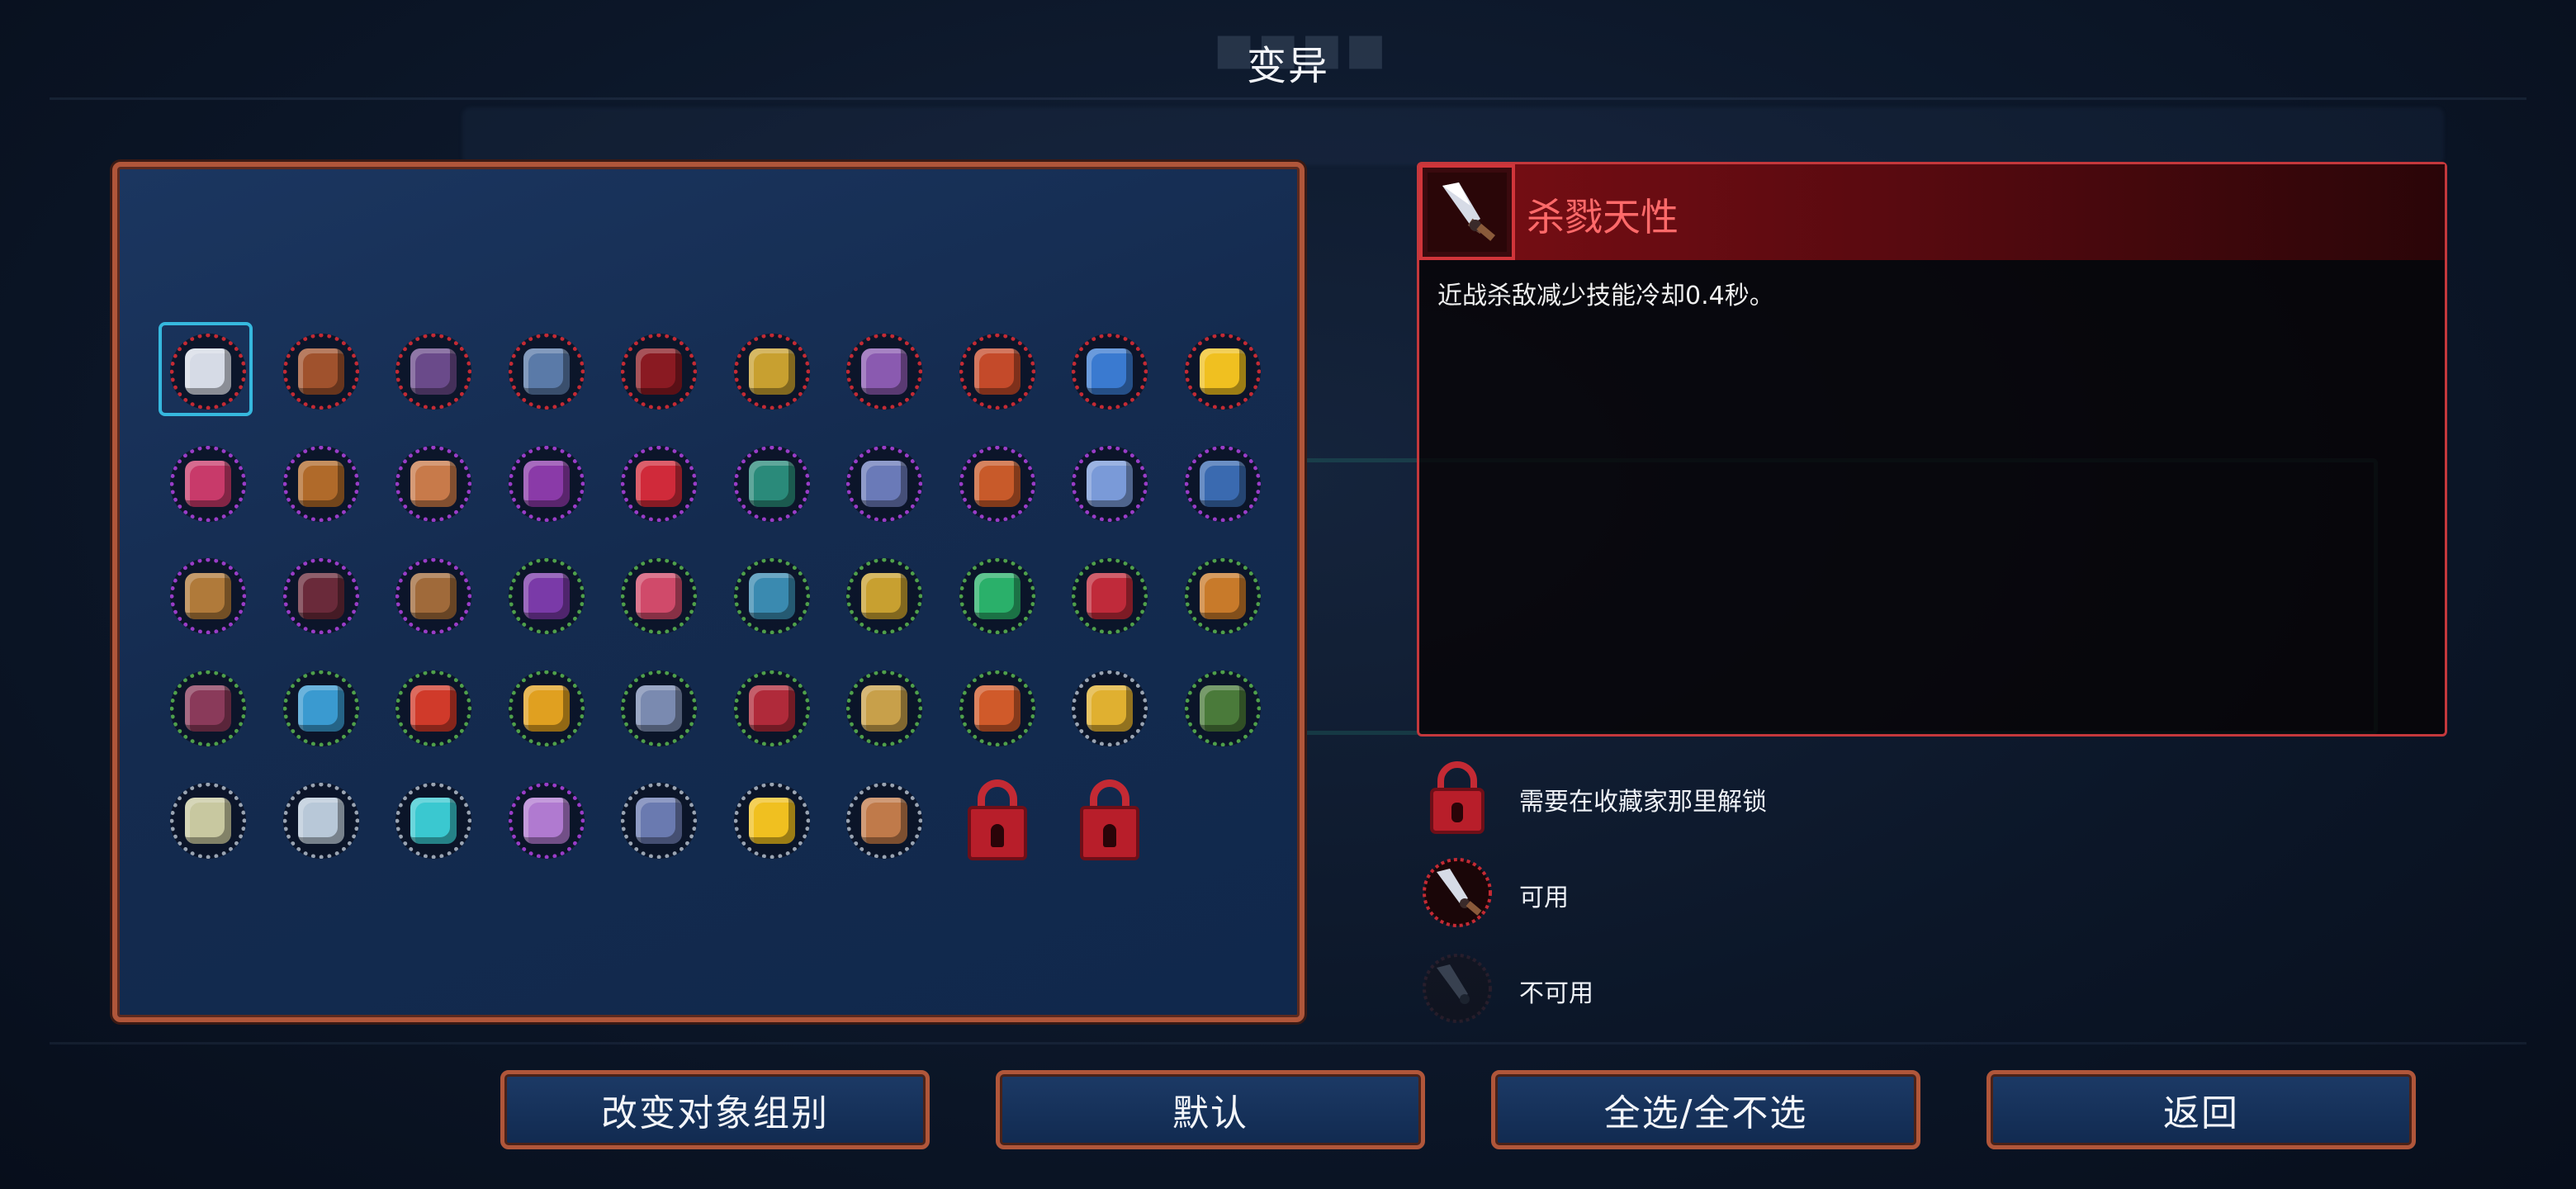 Image resolution: width=2576 pixels, height=1189 pixels. I want to click on fang-icon, so click(1109, 596).